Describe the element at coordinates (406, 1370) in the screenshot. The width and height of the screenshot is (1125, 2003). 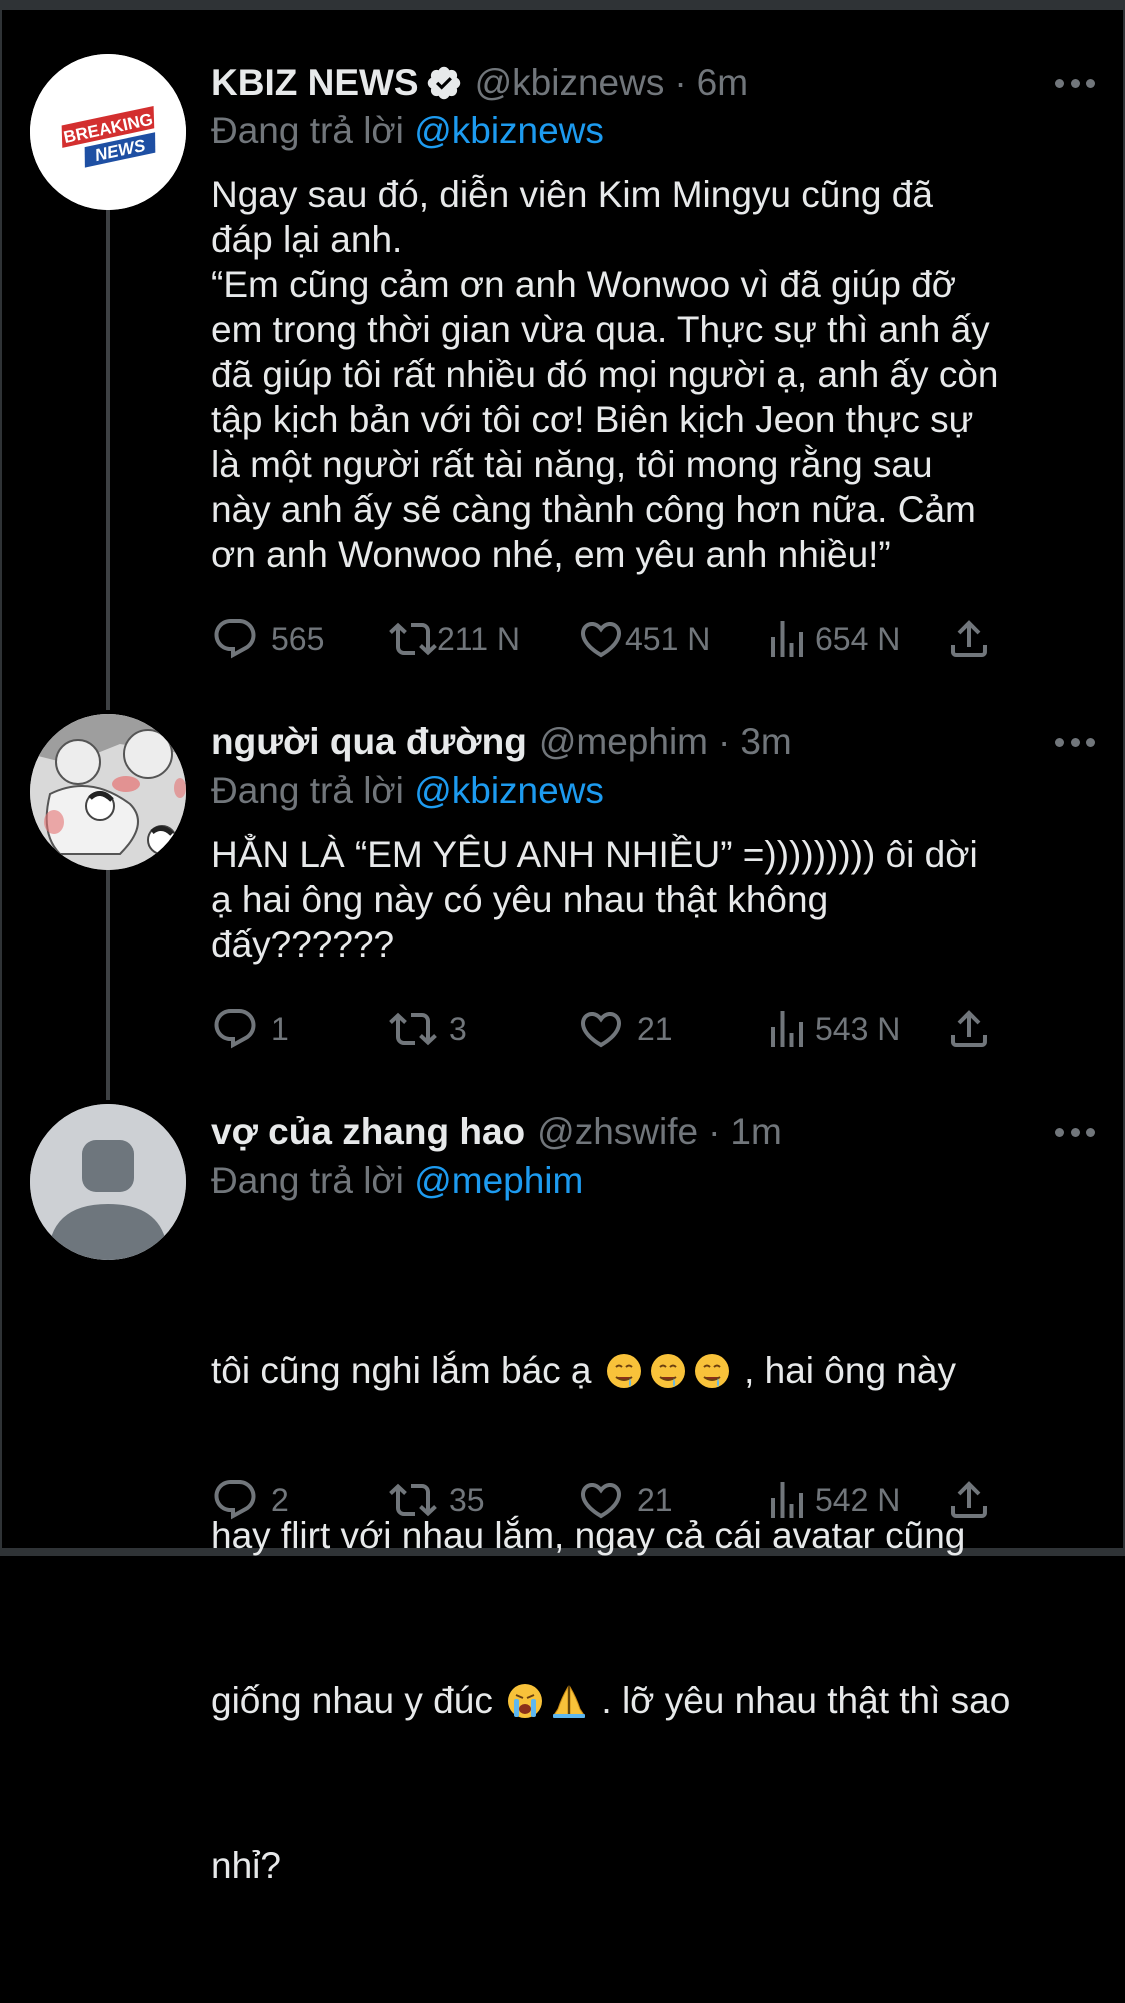
I see `text-segment: tôi cũng nghi lắm bác ạ` at that location.